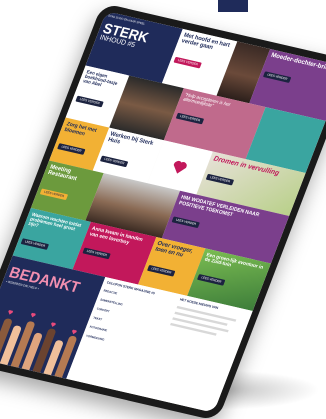 This screenshot has height=419, width=326. Describe the element at coordinates (80, 128) in the screenshot. I see `tile-title: Zorg het met bloemen` at that location.